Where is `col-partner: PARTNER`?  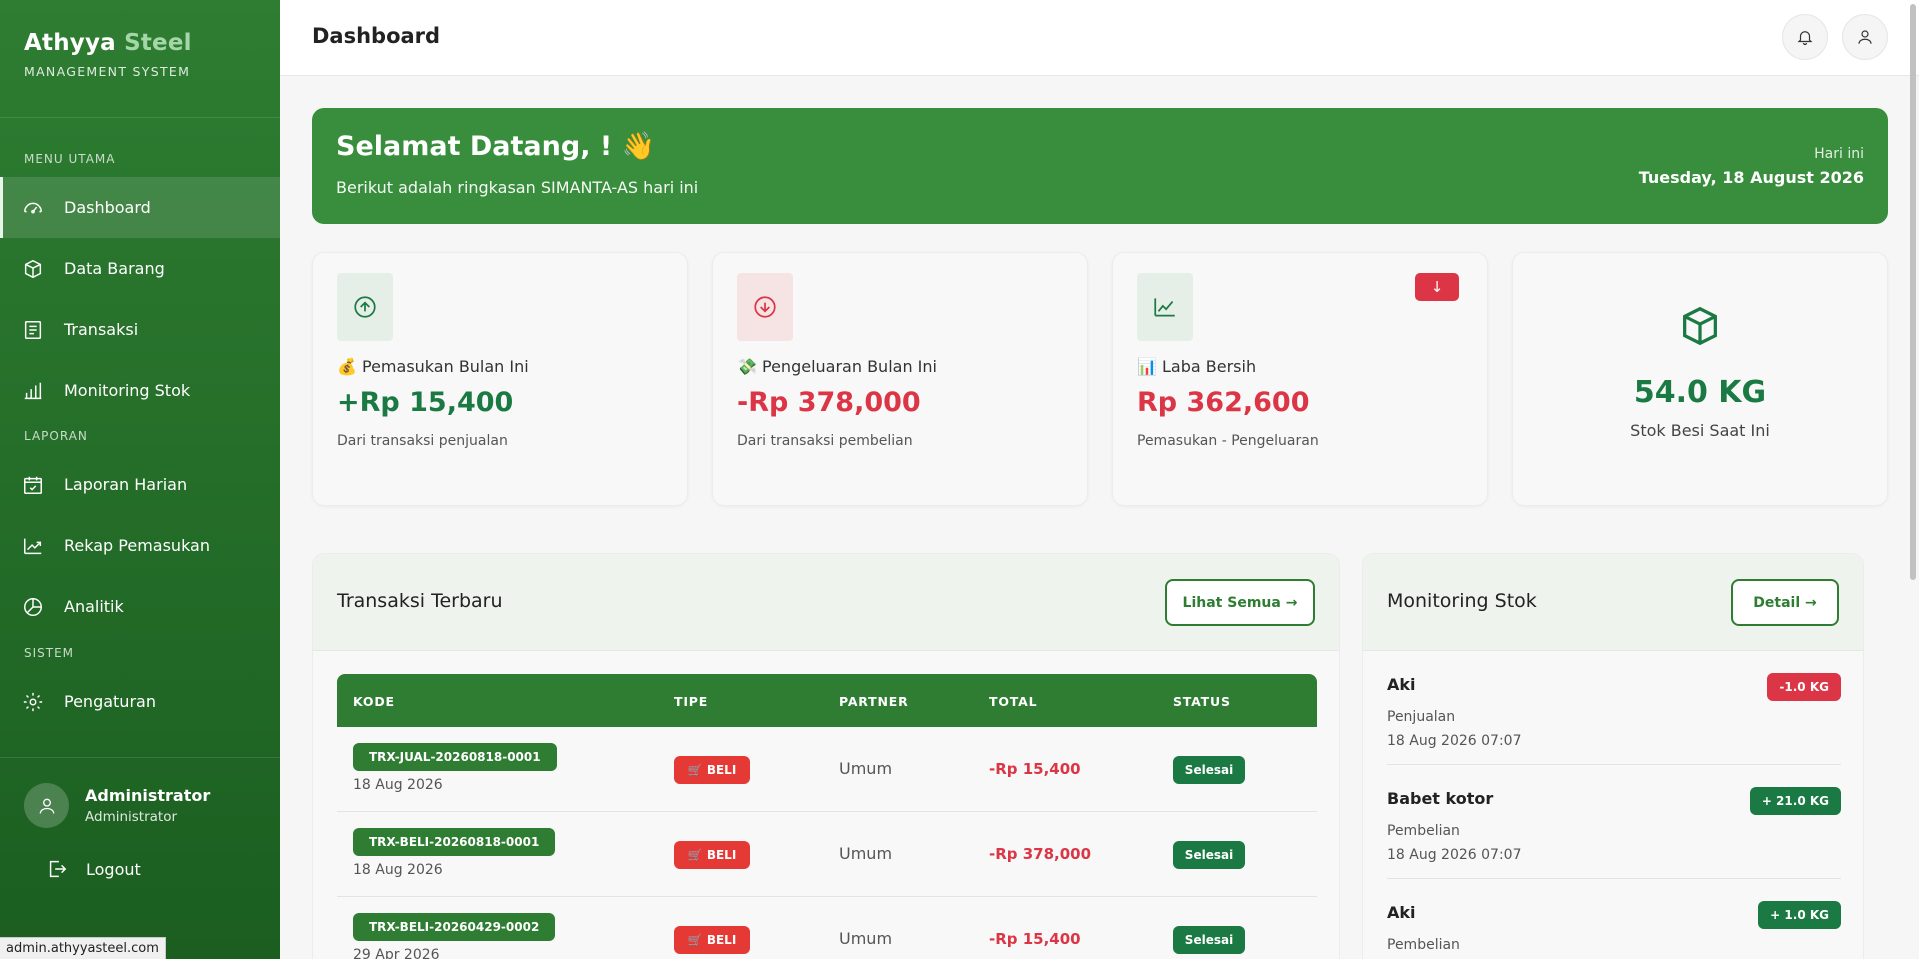 col-partner: PARTNER is located at coordinates (874, 701).